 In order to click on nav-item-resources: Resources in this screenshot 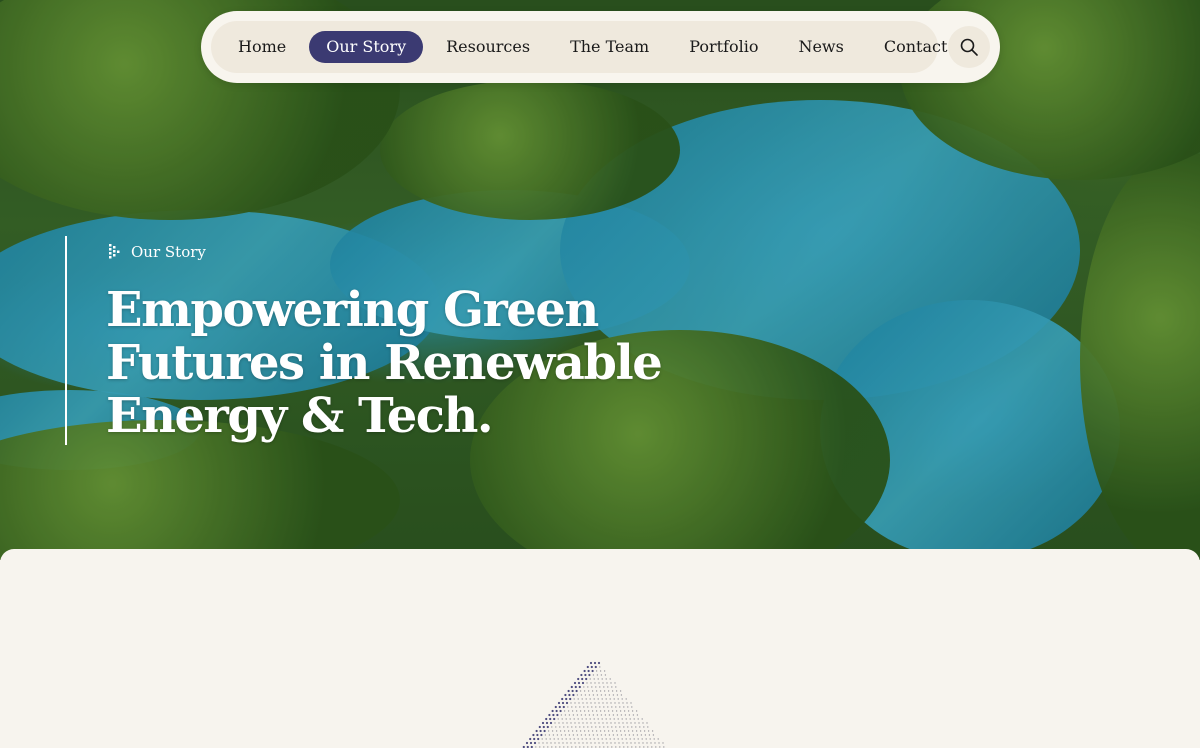, I will do `click(488, 47)`.